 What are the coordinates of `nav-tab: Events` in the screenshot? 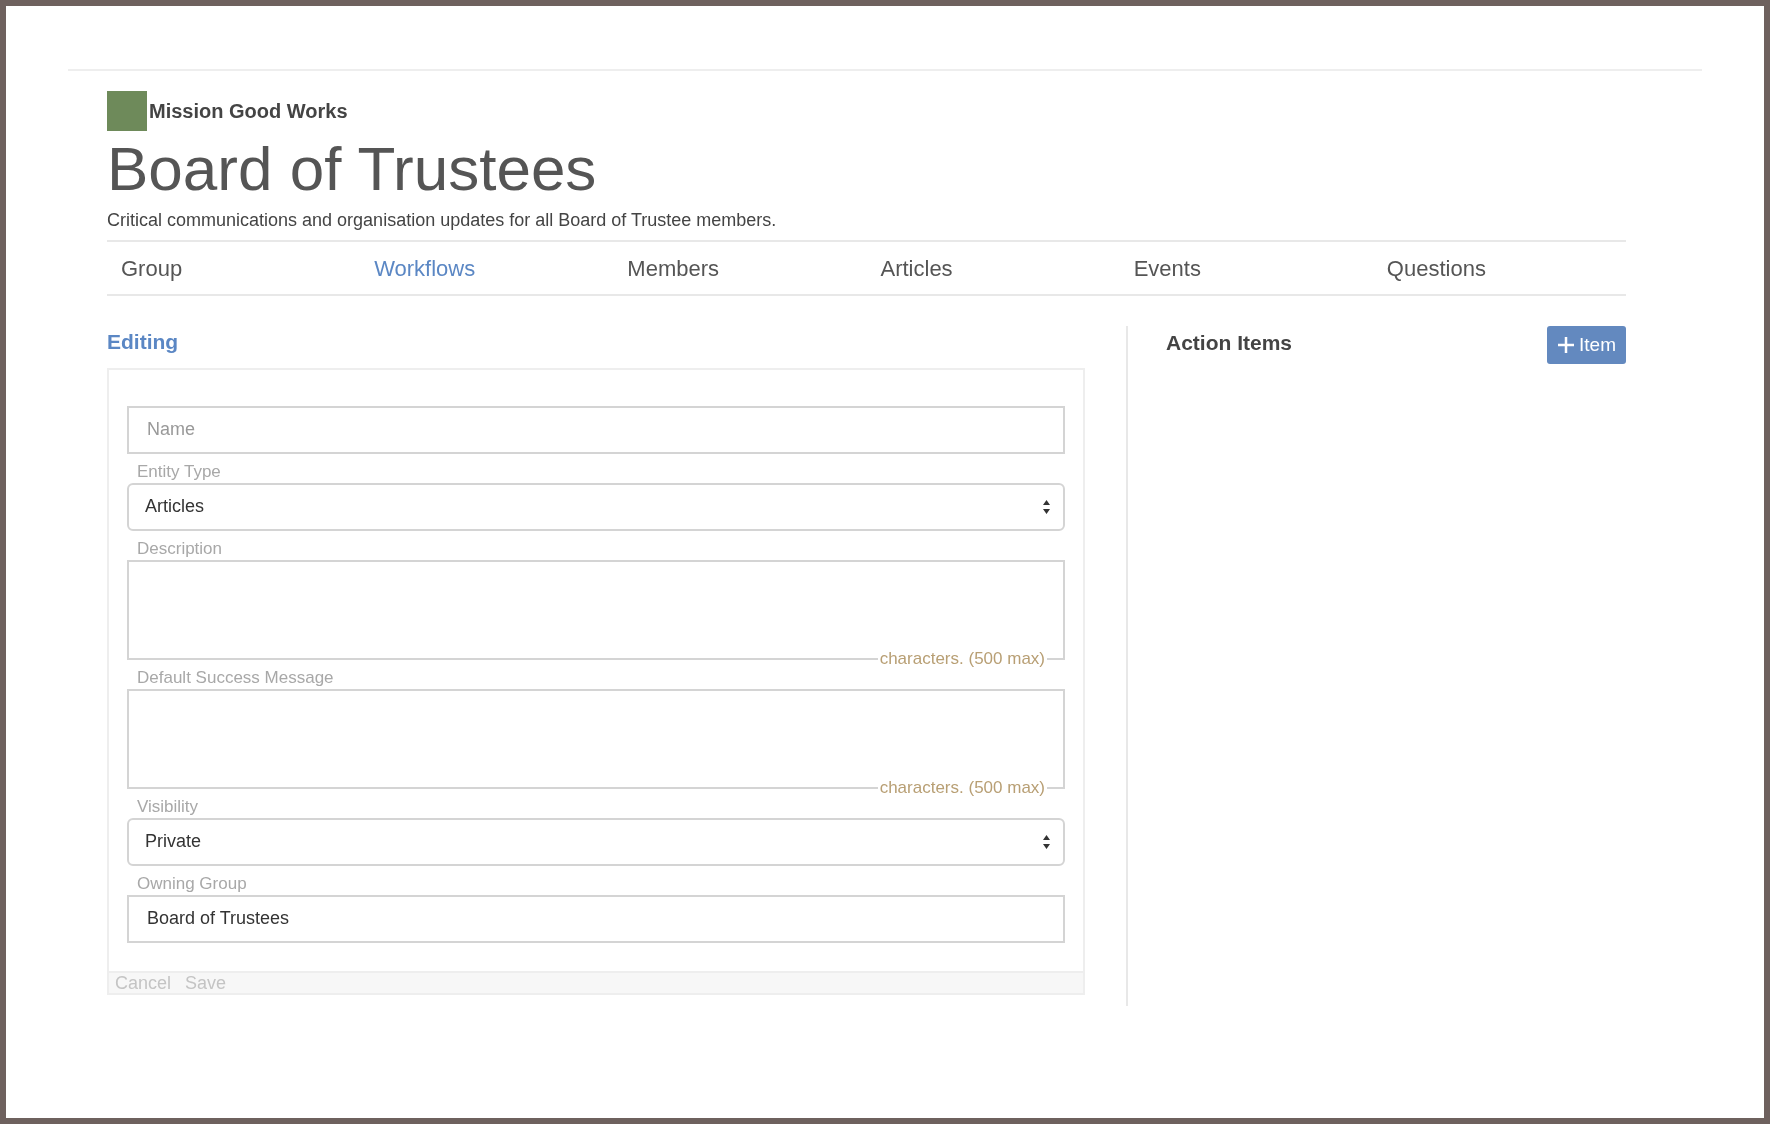 It's located at (1246, 268).